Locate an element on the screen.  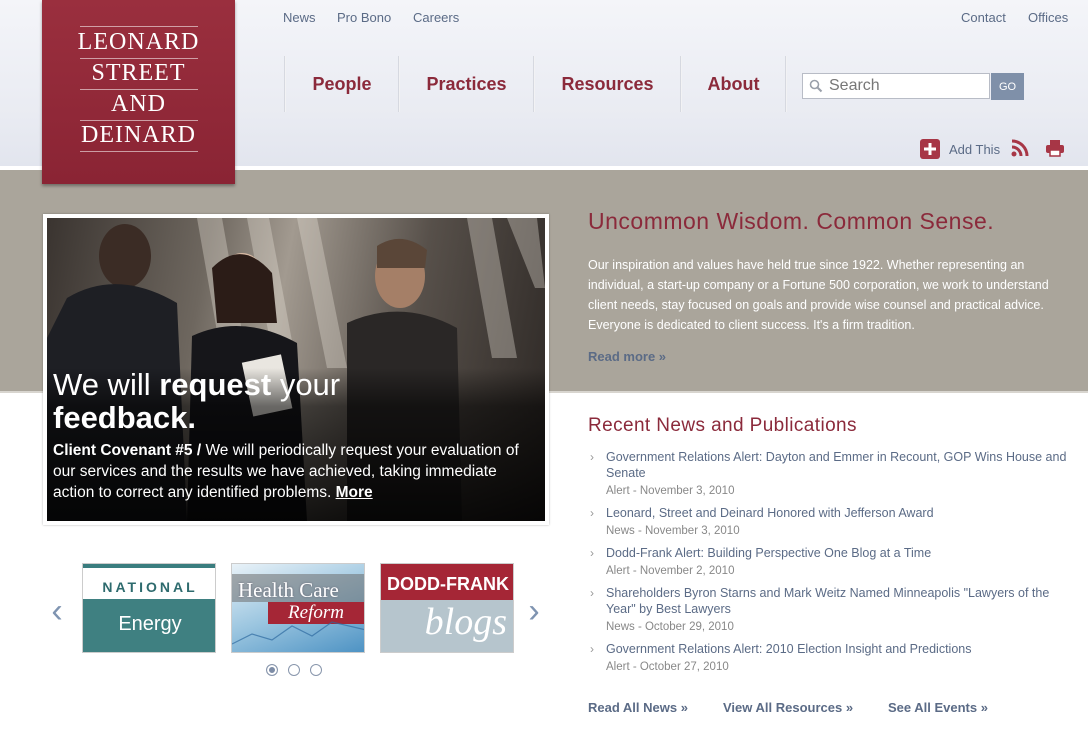
tile-energy-bottom: Energy Practice is located at coordinates (149, 625).